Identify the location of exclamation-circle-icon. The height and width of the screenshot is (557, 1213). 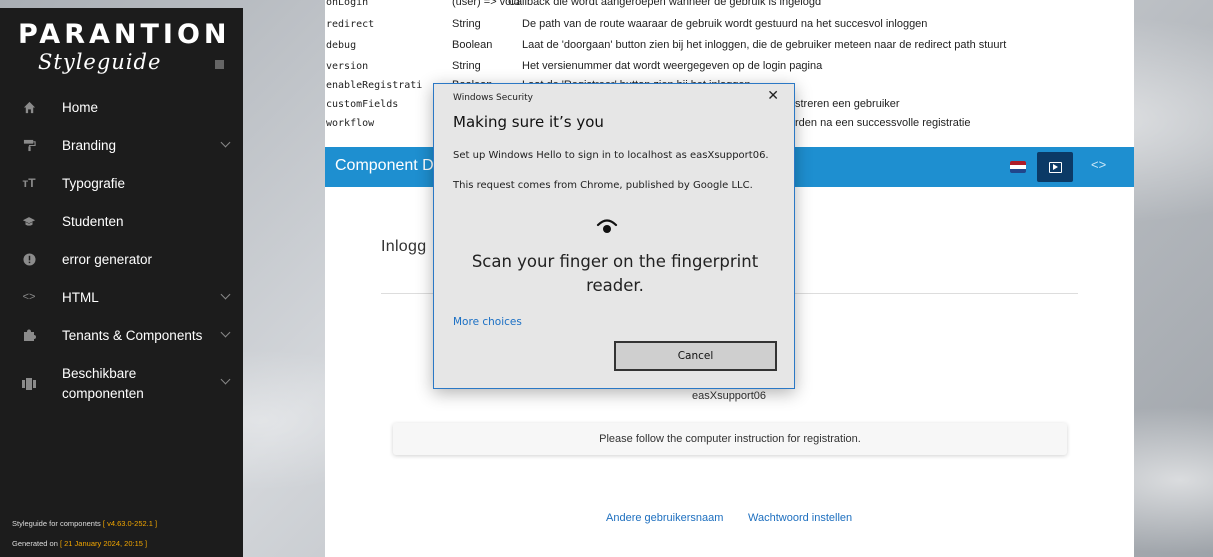
(29, 259).